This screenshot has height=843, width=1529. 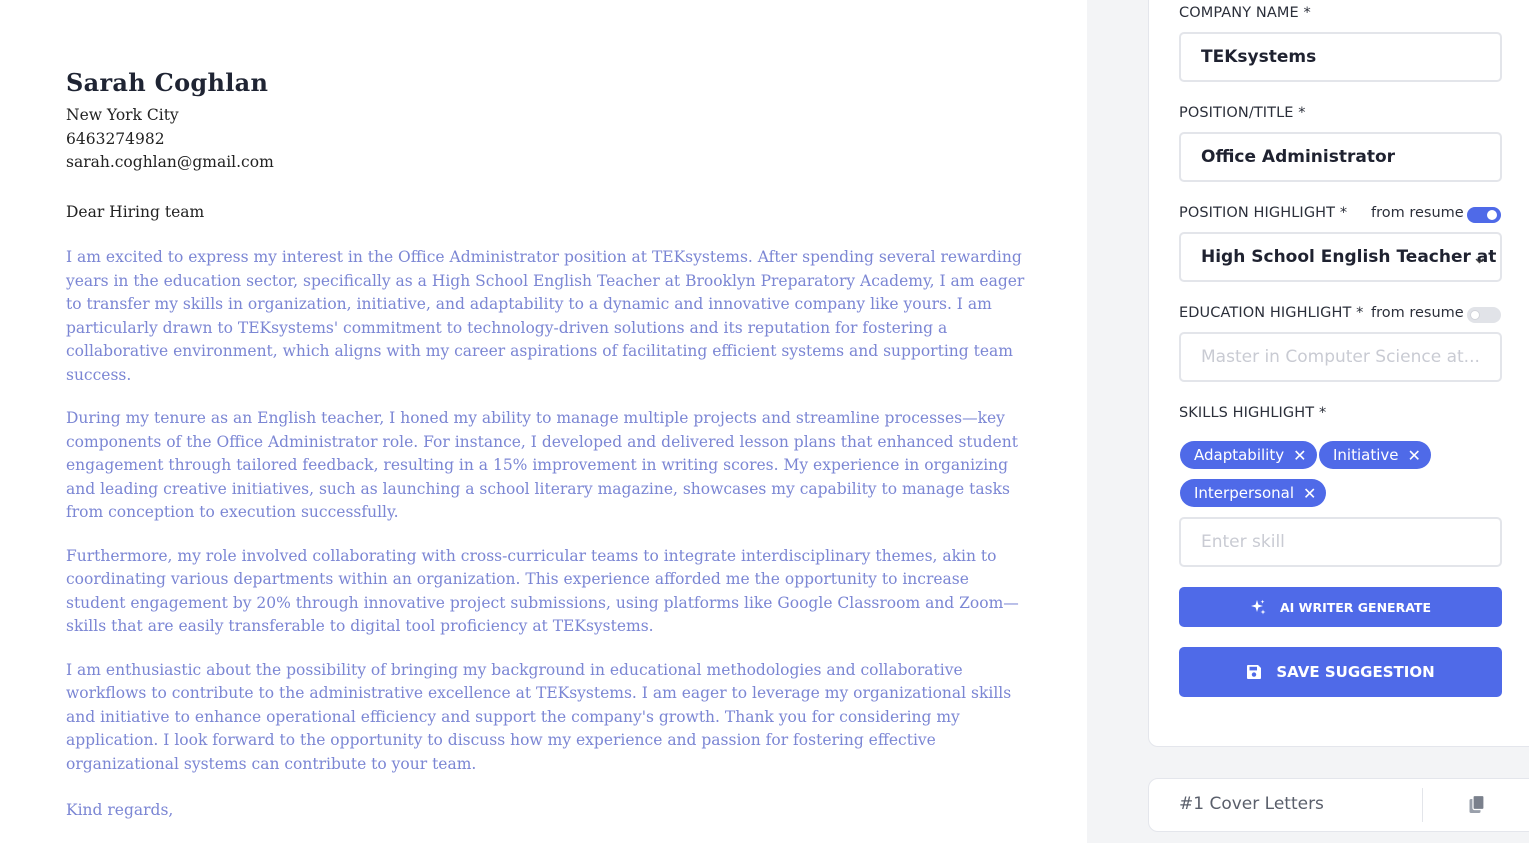 I want to click on floppy-disk-icon, so click(x=1254, y=672).